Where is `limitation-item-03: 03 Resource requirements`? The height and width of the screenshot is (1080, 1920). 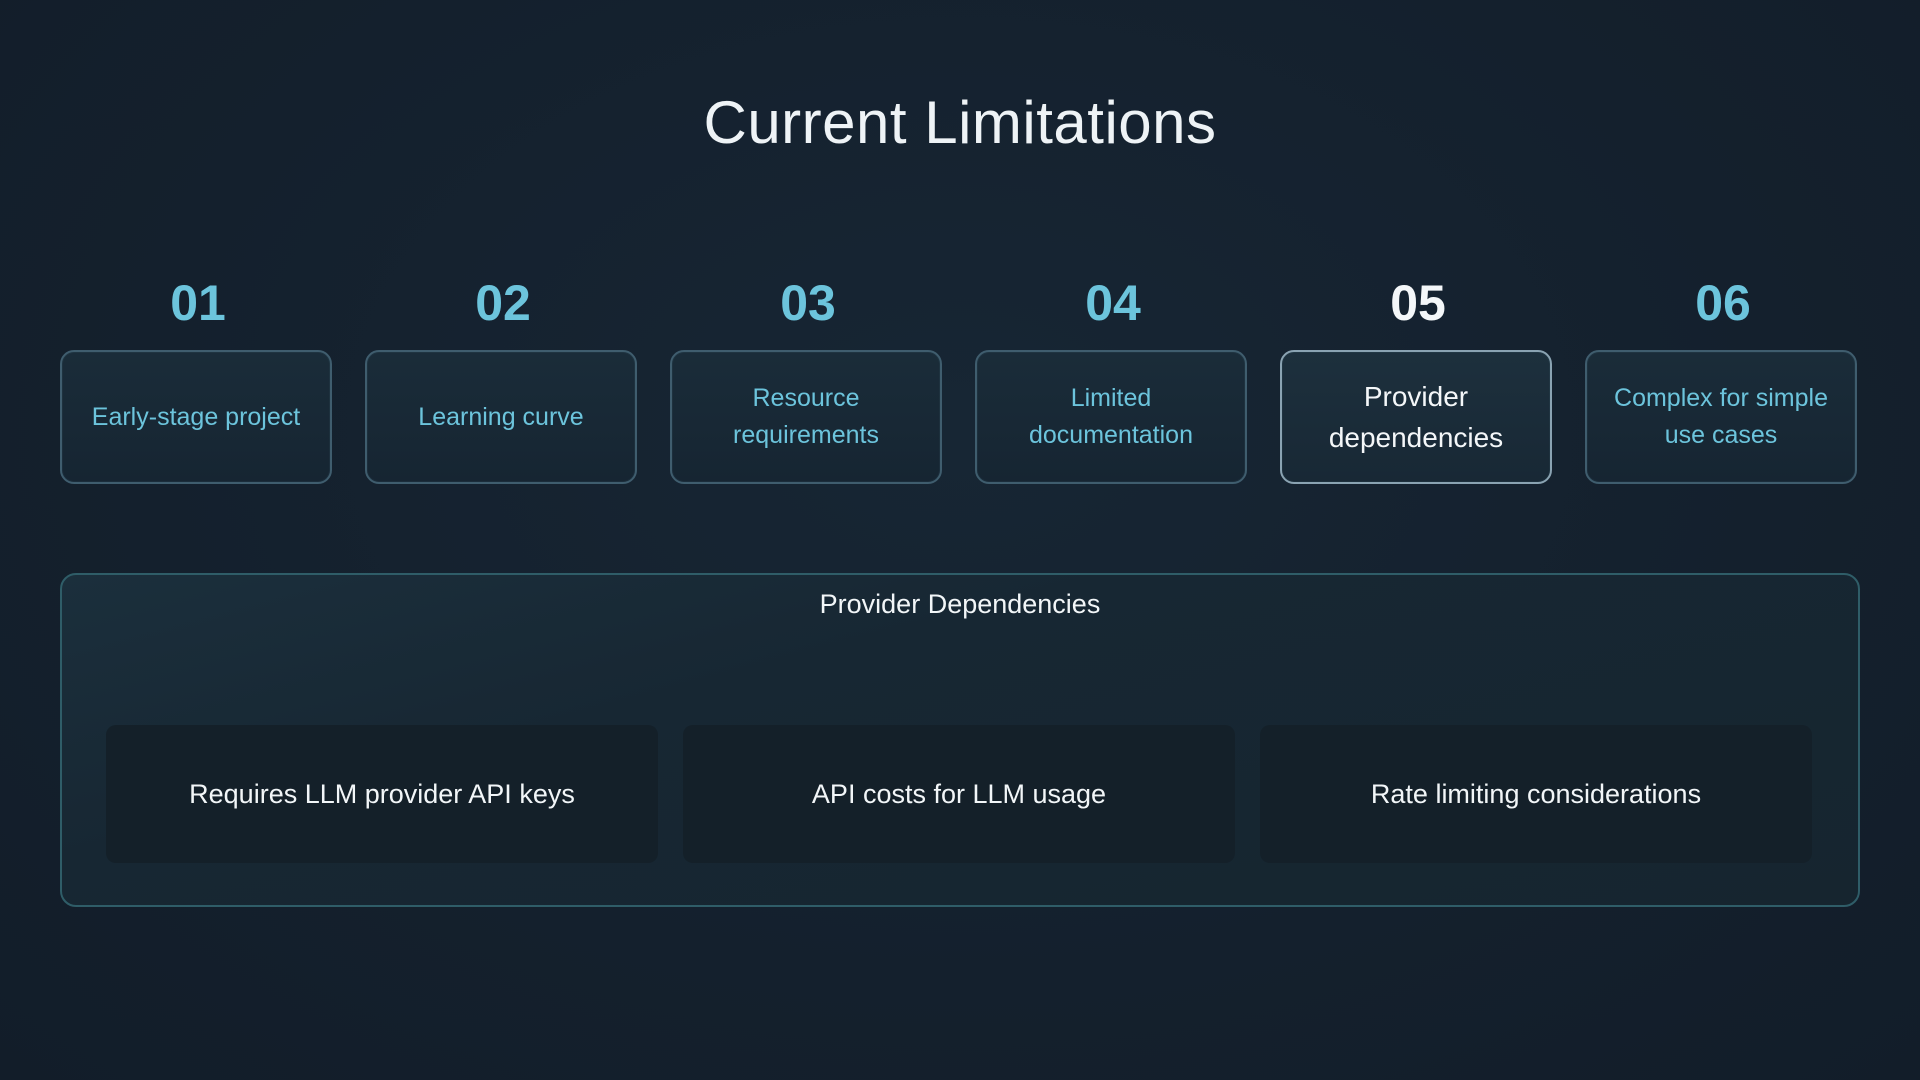
limitation-item-03: 03 Resource requirements is located at coordinates (808, 380).